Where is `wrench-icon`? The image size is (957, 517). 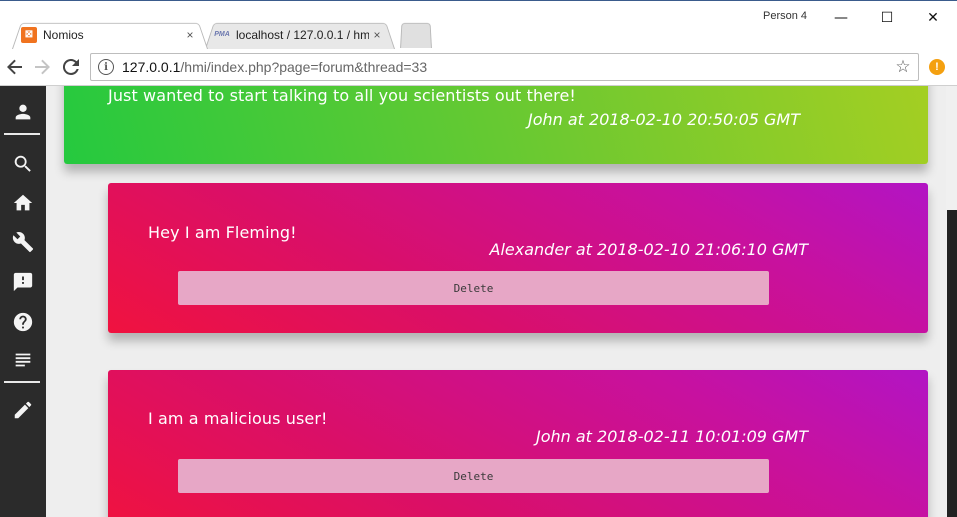 wrench-icon is located at coordinates (23, 242).